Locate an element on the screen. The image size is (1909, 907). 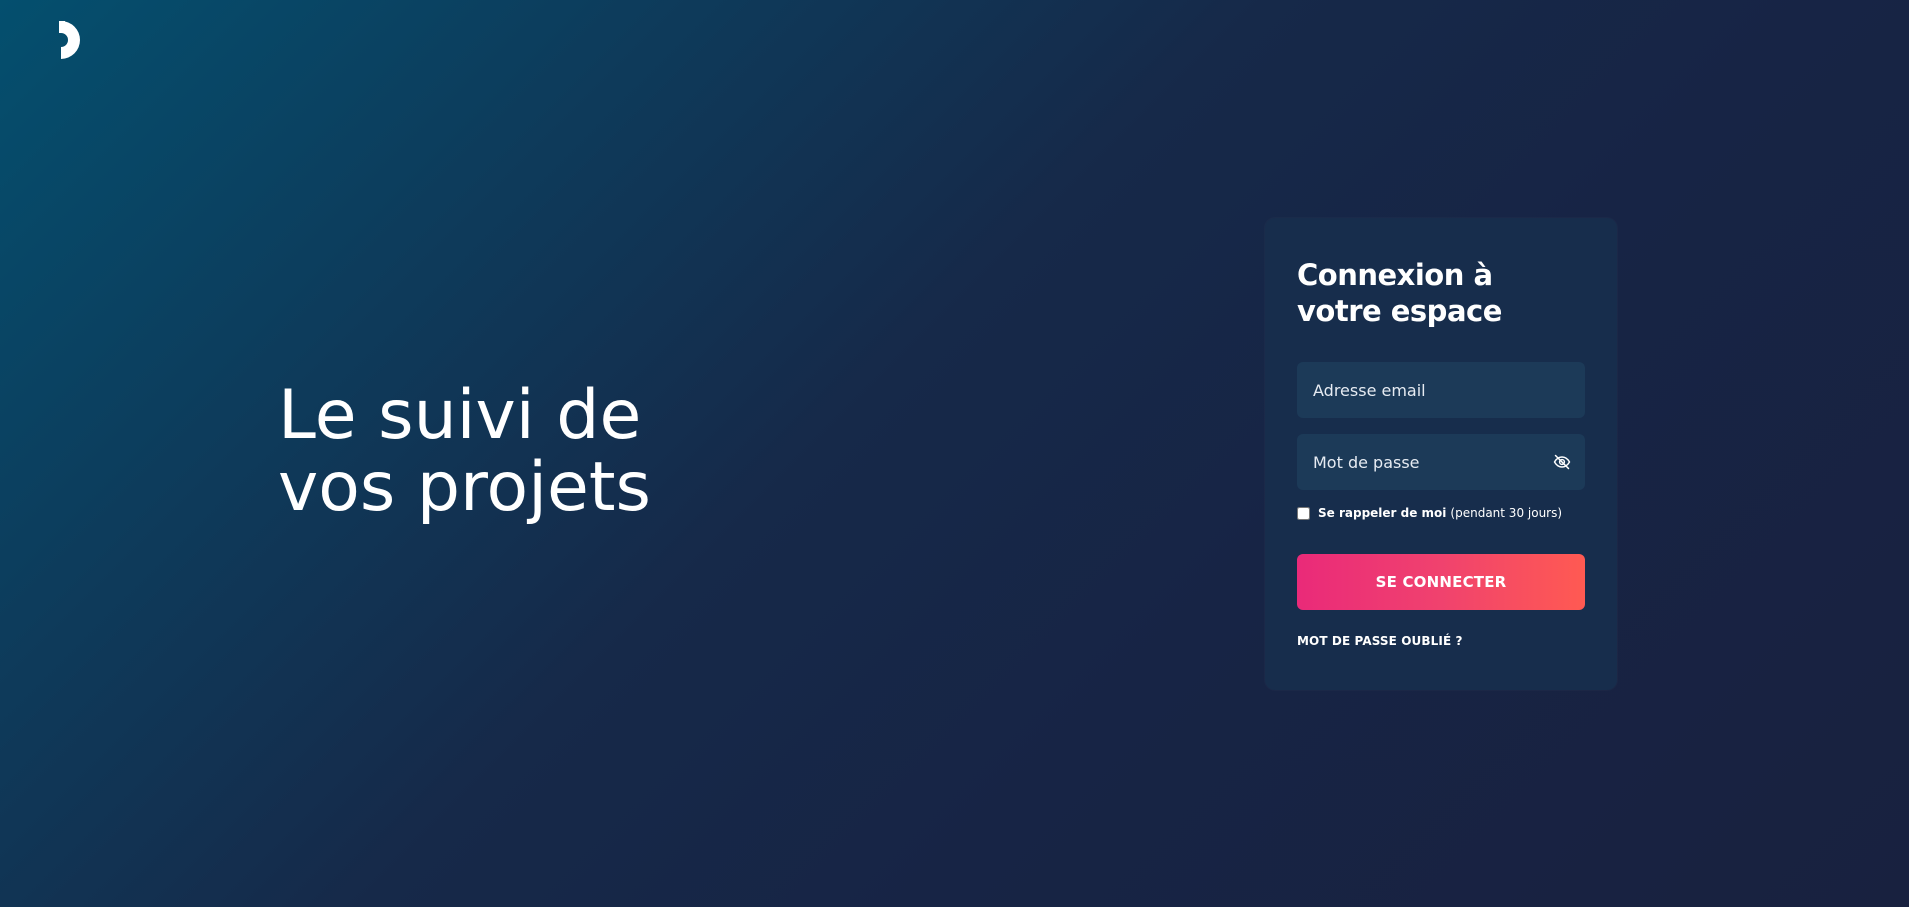
hero-line-2: vos projets is located at coordinates (464, 487).